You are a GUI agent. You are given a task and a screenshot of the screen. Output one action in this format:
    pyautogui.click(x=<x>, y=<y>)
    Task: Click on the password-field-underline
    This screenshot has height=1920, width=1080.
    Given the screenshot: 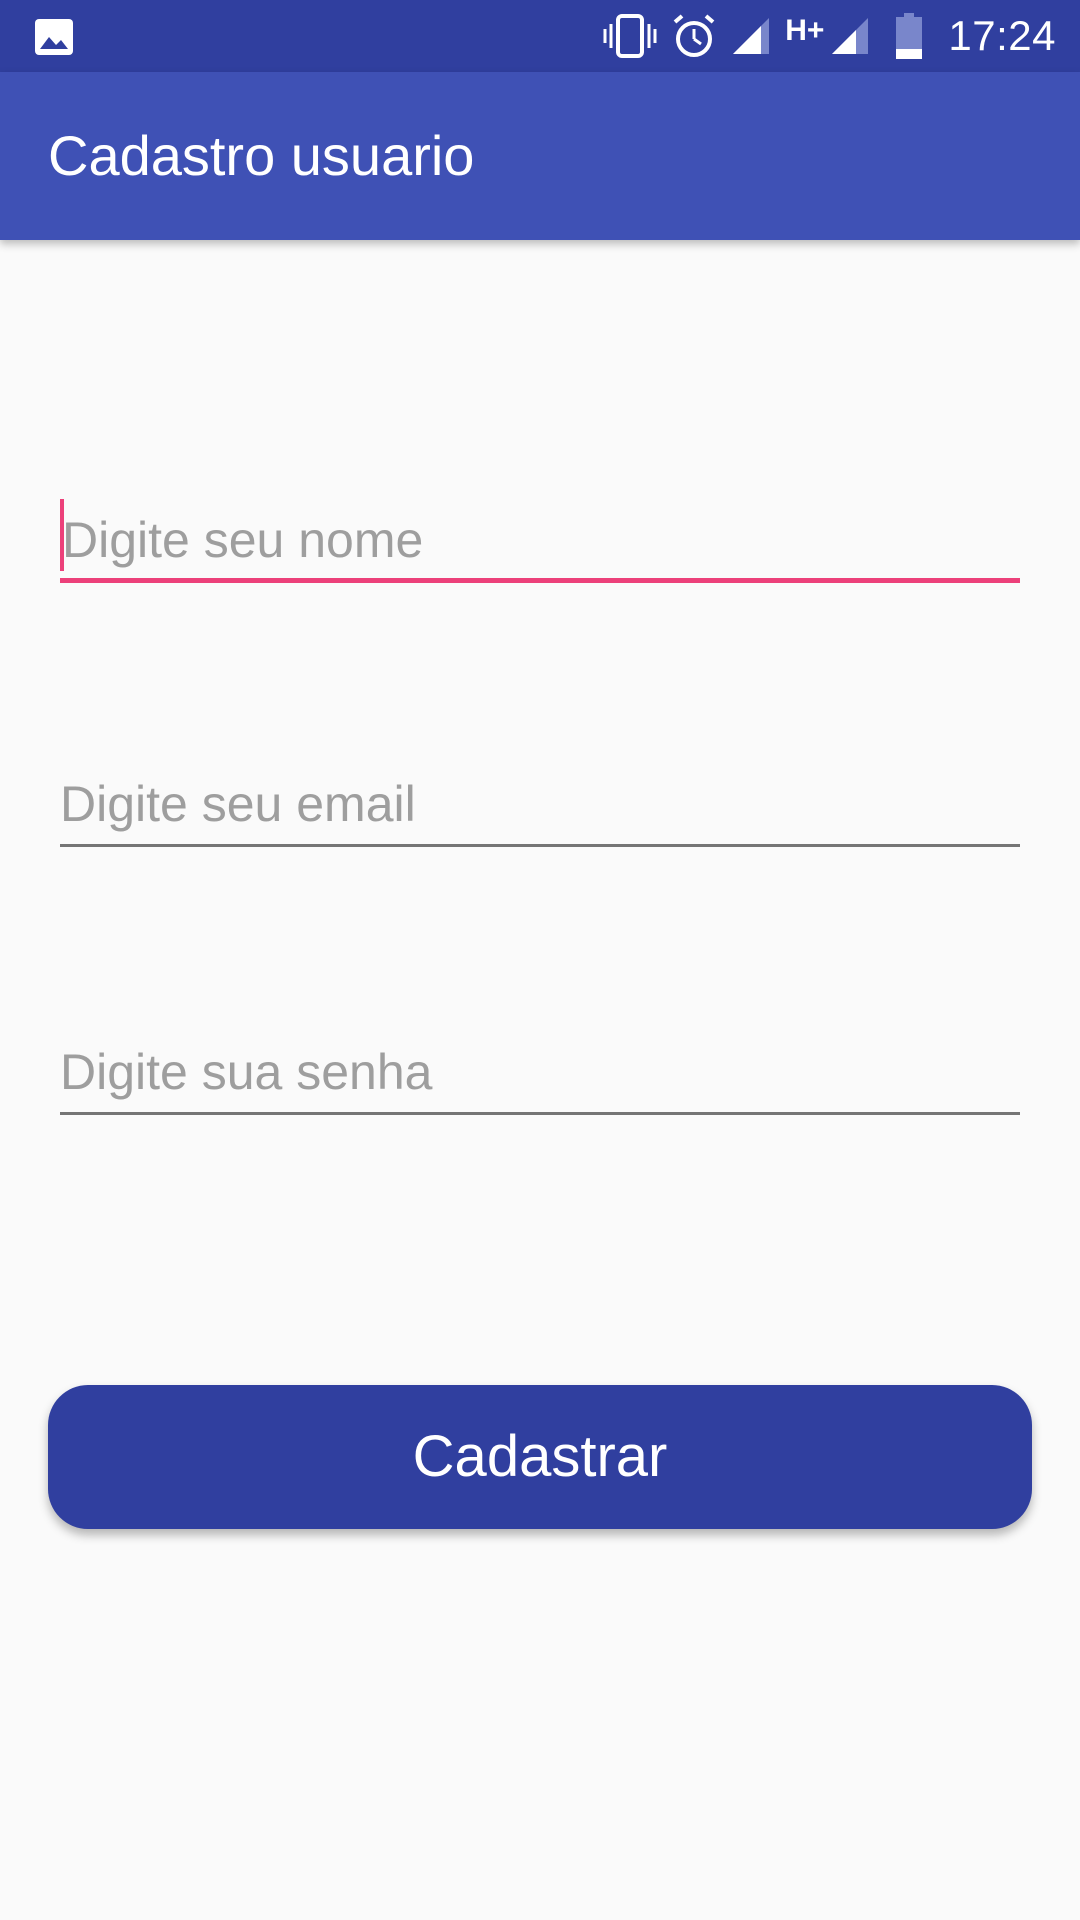 What is the action you would take?
    pyautogui.click(x=540, y=1113)
    